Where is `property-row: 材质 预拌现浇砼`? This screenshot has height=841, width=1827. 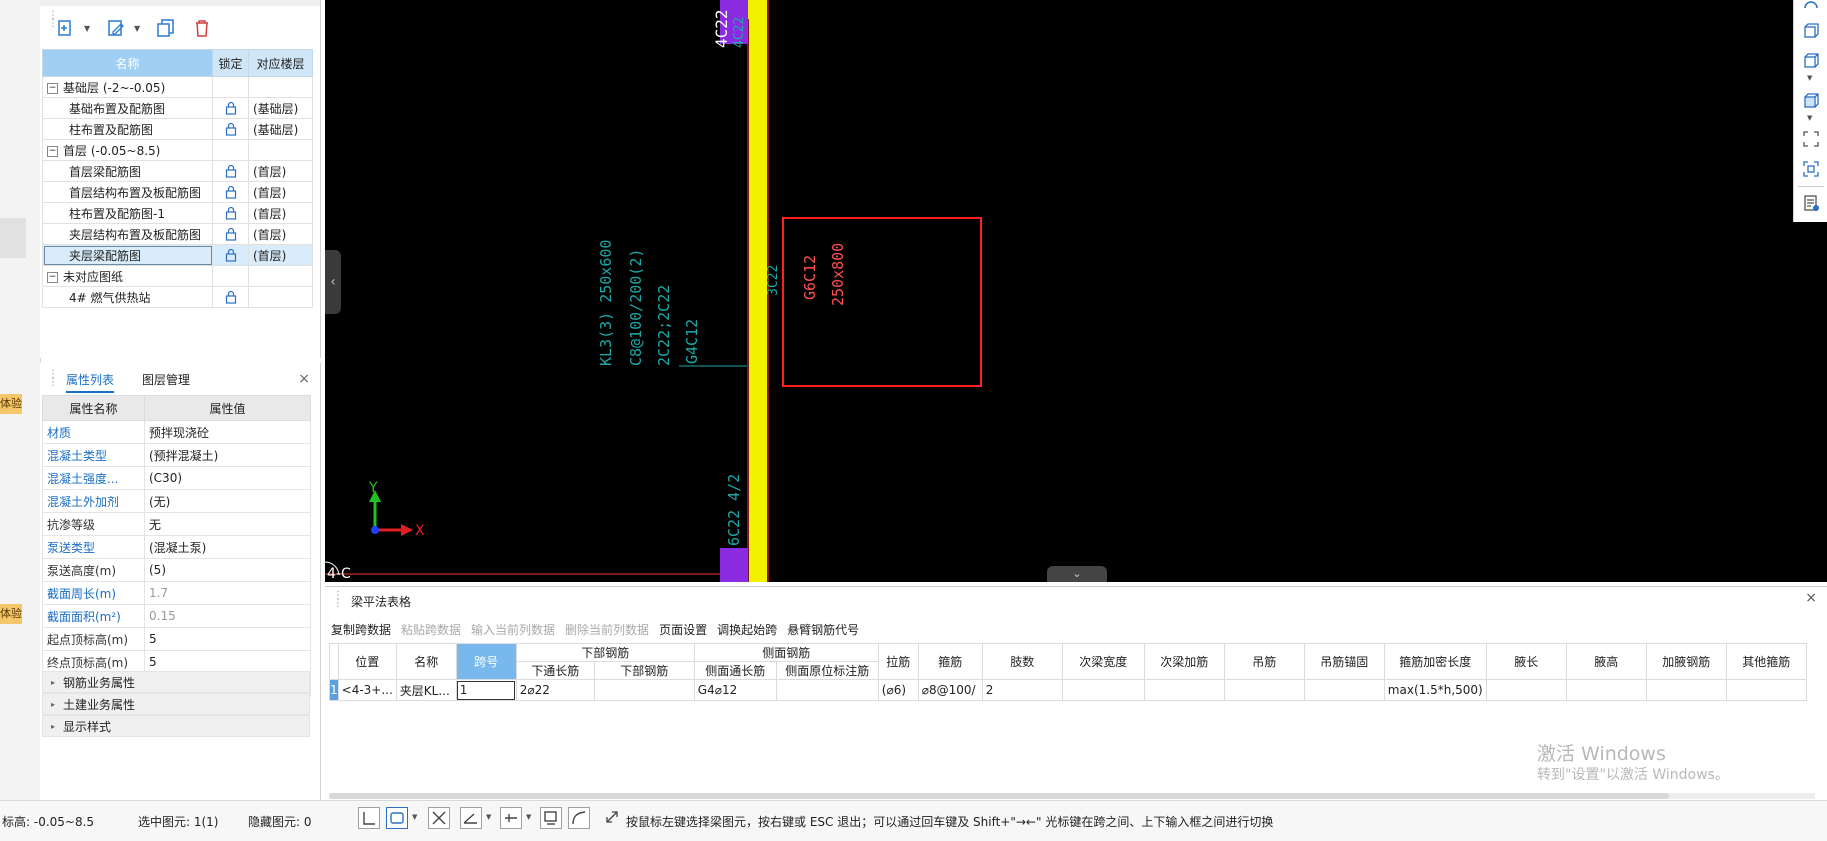
property-row: 材质 预拌现浇砼 is located at coordinates (176, 432).